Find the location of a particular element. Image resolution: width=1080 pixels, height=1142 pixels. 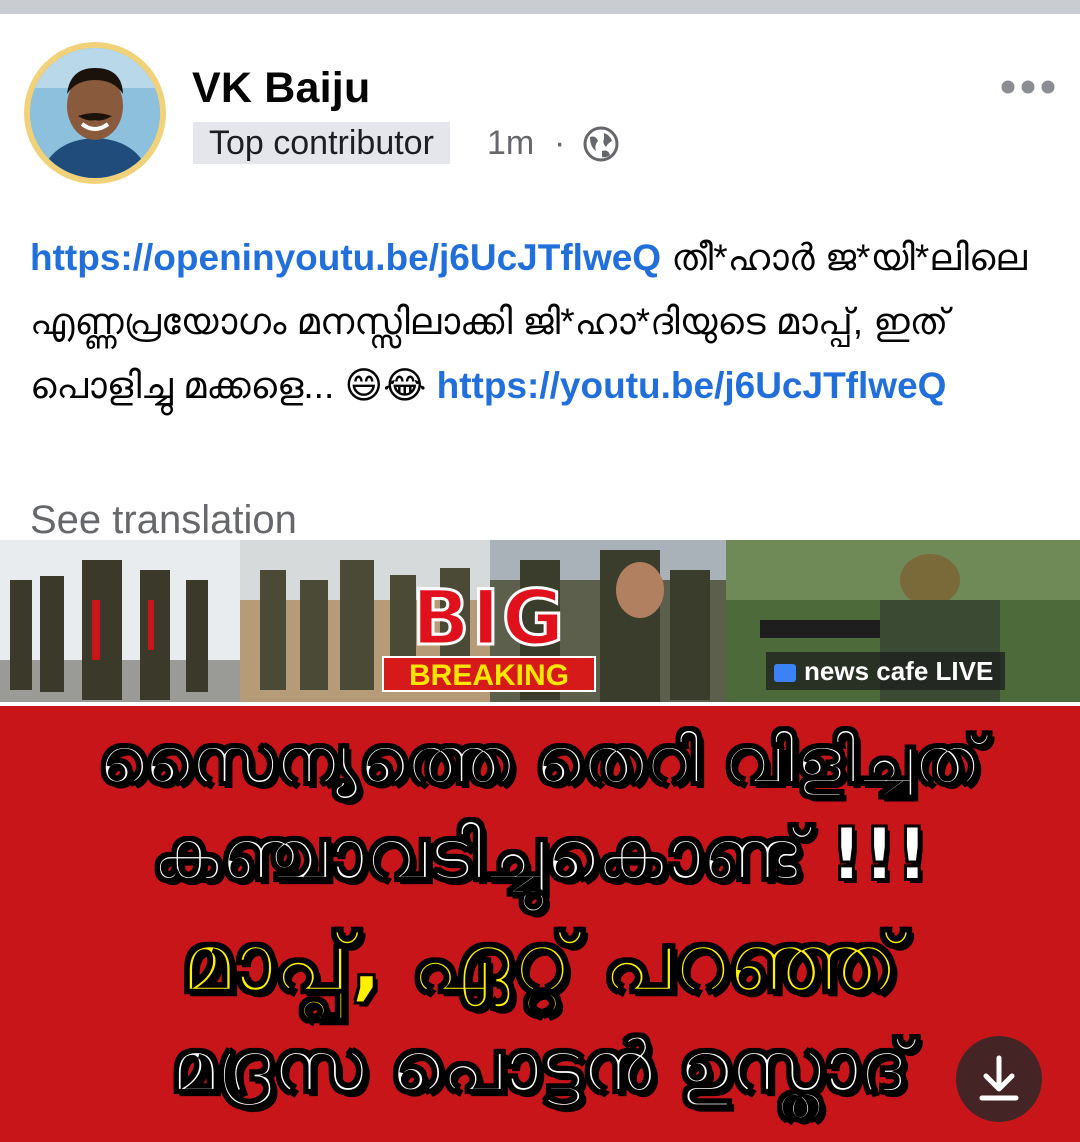

post-timestamp: 1m is located at coordinates (510, 143).